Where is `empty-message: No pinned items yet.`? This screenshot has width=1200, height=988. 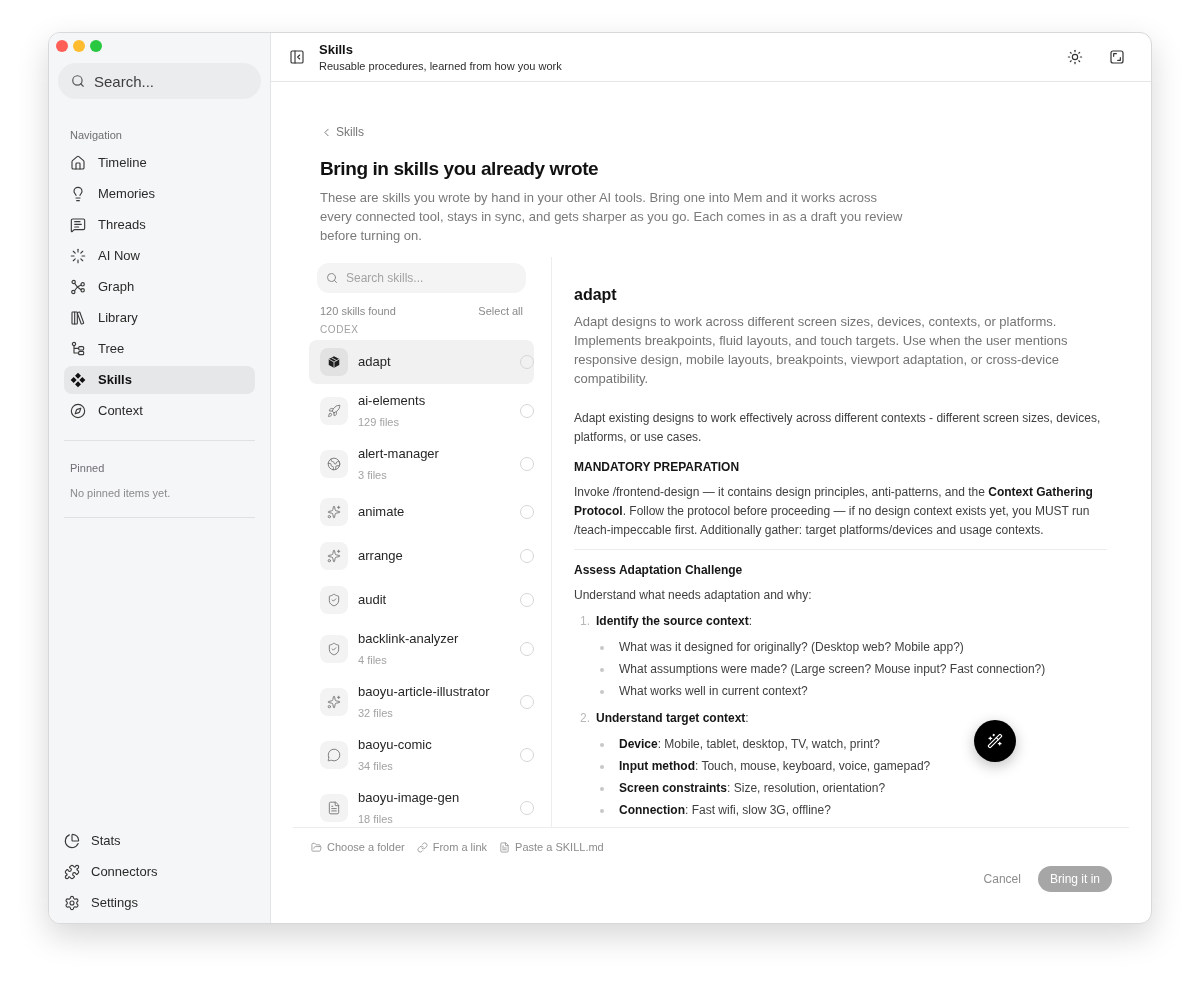 empty-message: No pinned items yet. is located at coordinates (120, 493).